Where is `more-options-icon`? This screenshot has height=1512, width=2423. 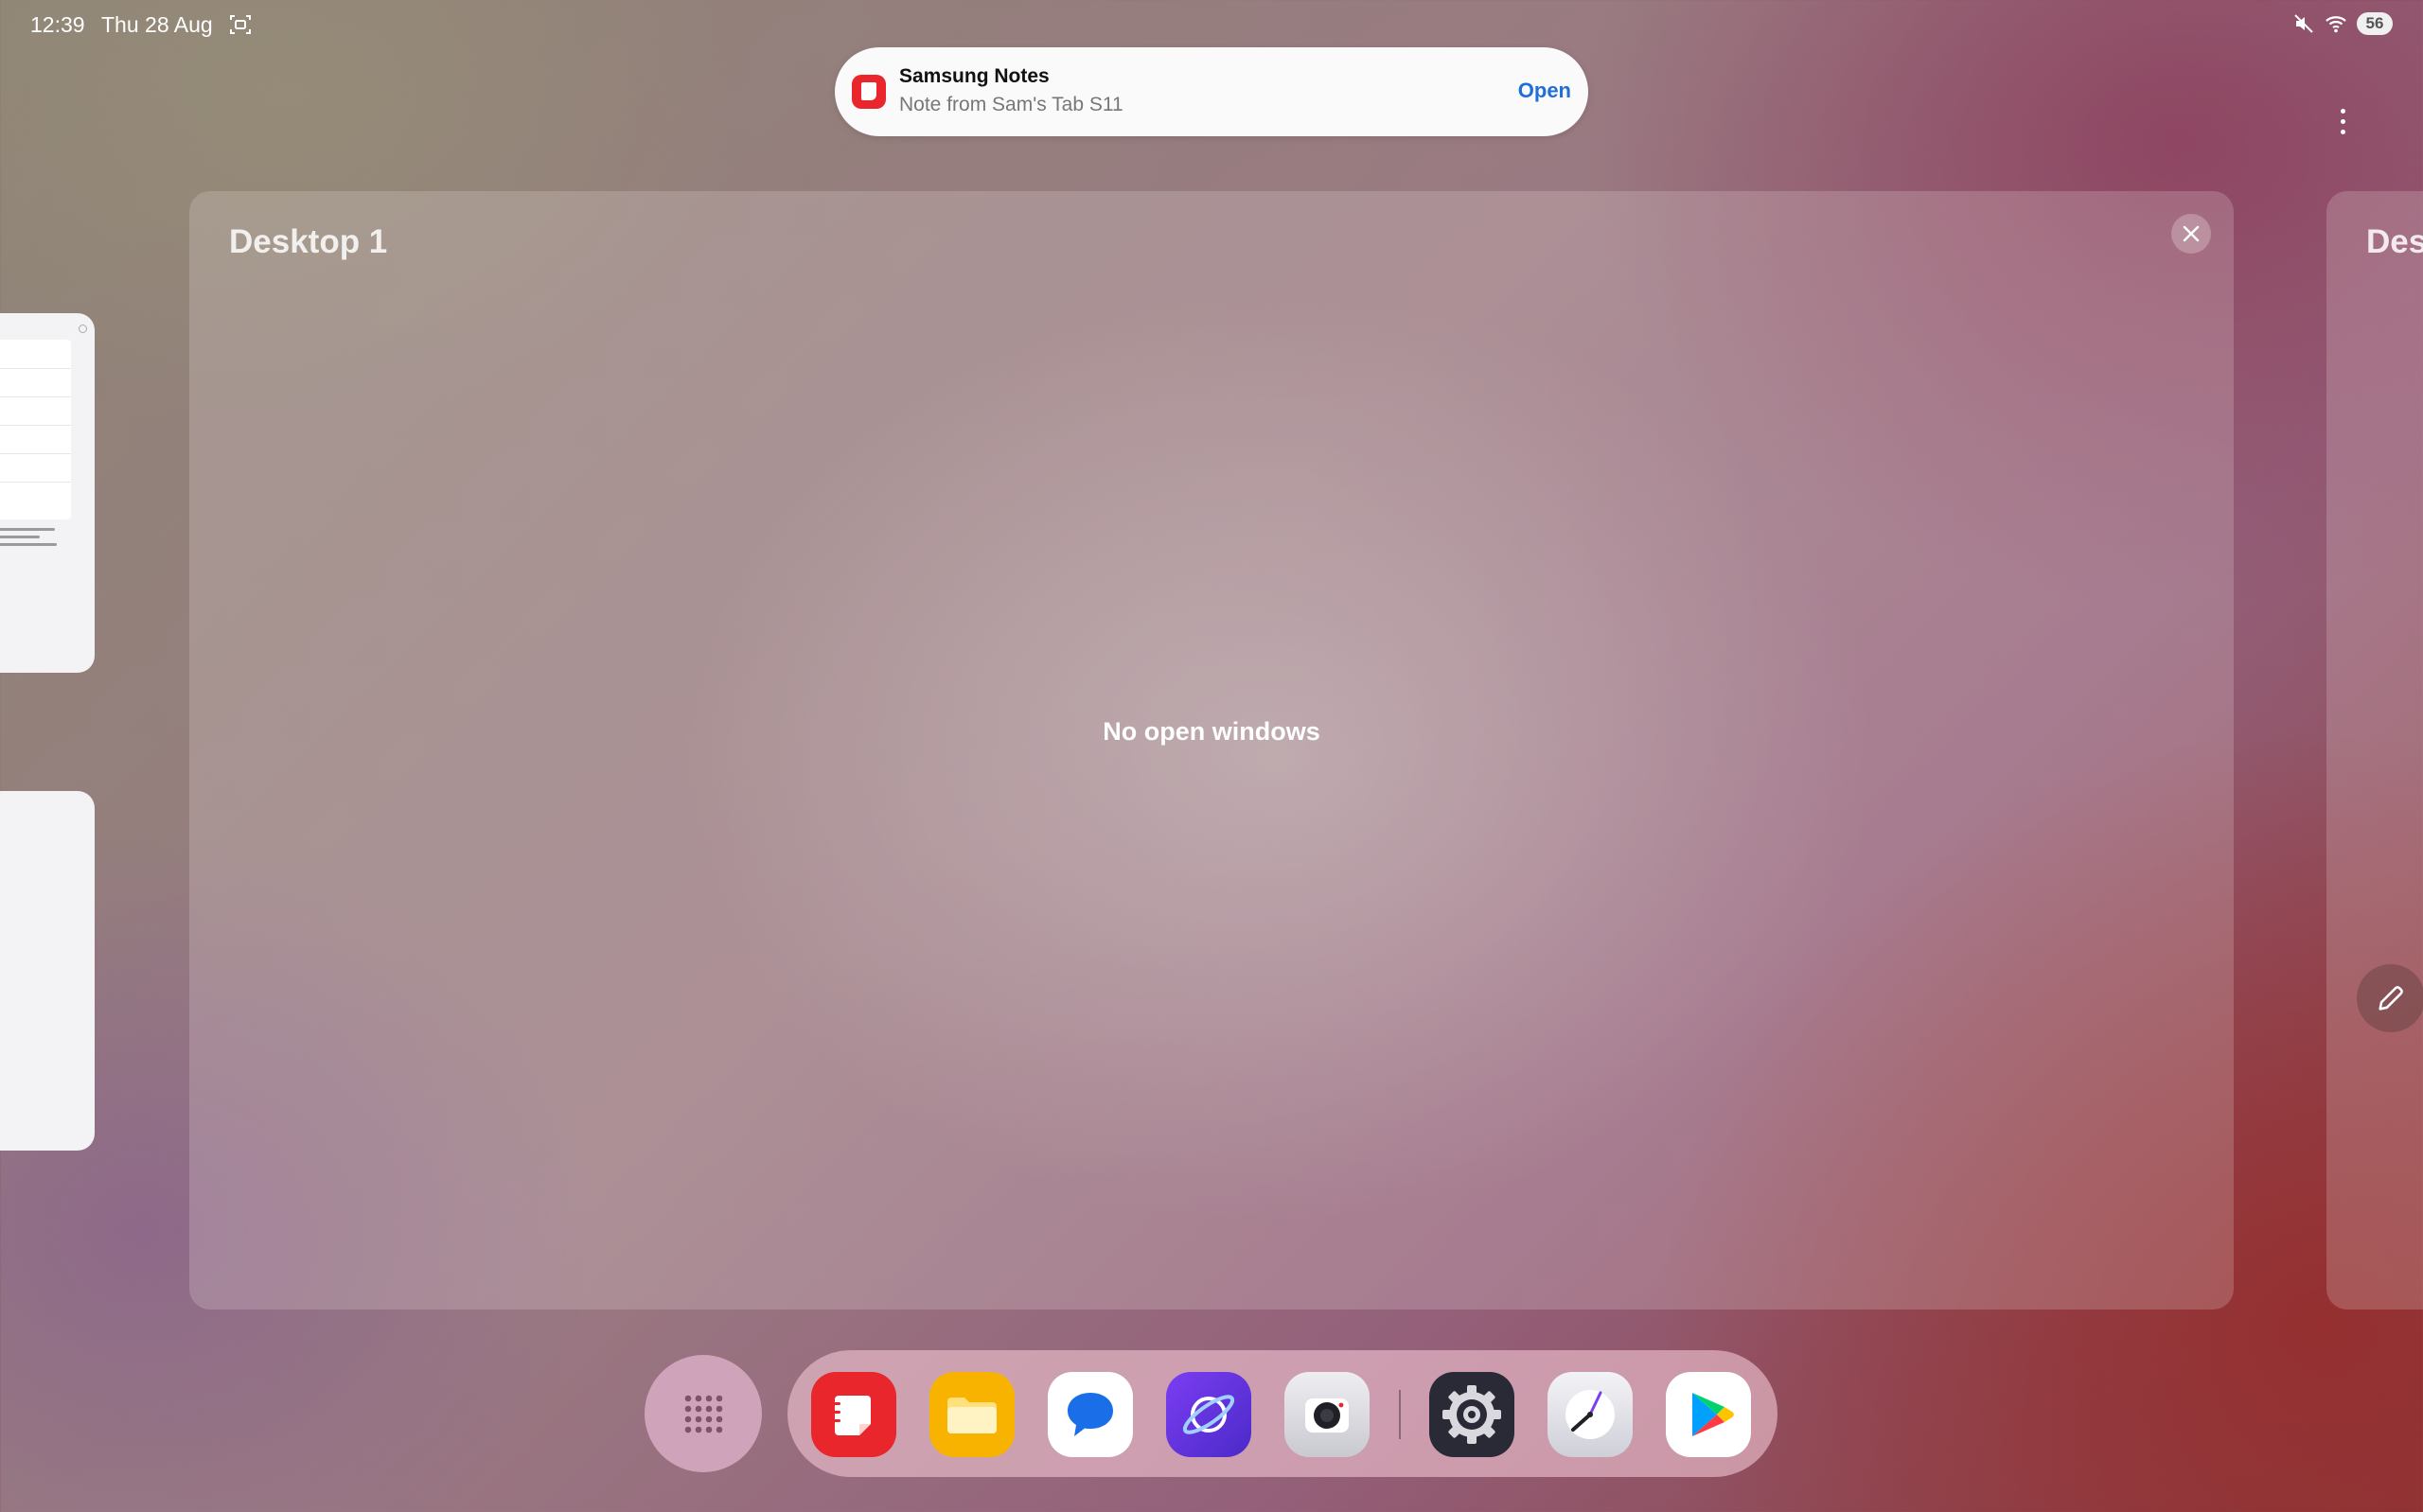
more-options-icon is located at coordinates (2342, 121).